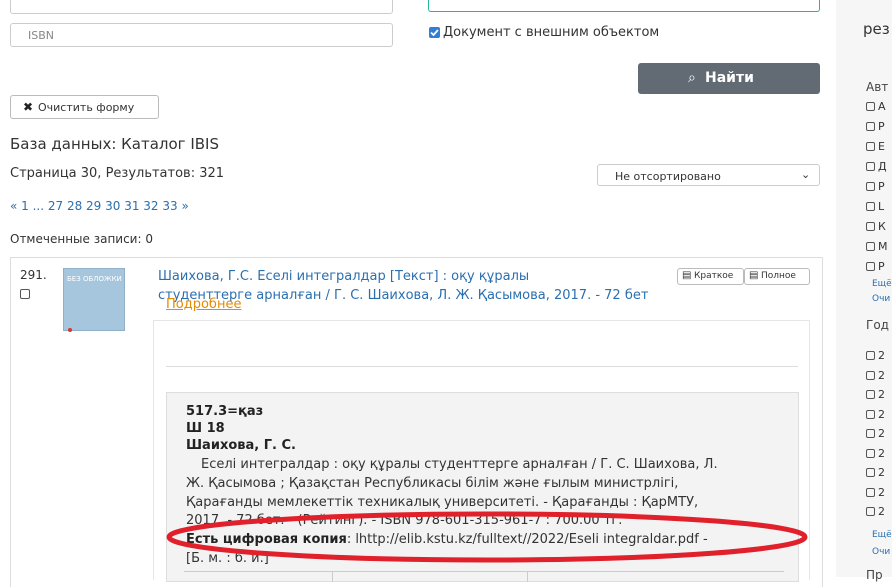  Describe the element at coordinates (225, 411) in the screenshot. I see `udc-code: 517.3=қаз` at that location.